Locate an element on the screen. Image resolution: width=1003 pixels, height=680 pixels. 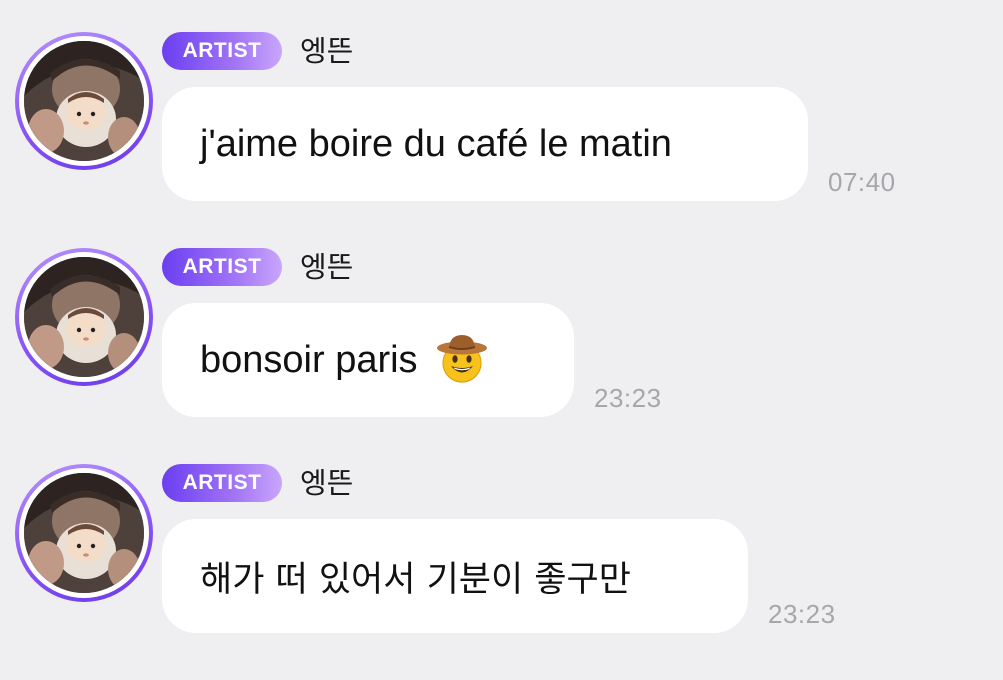
message-text: 해가 떠 있어서 기분이 좋구만 is located at coordinates (415, 579).